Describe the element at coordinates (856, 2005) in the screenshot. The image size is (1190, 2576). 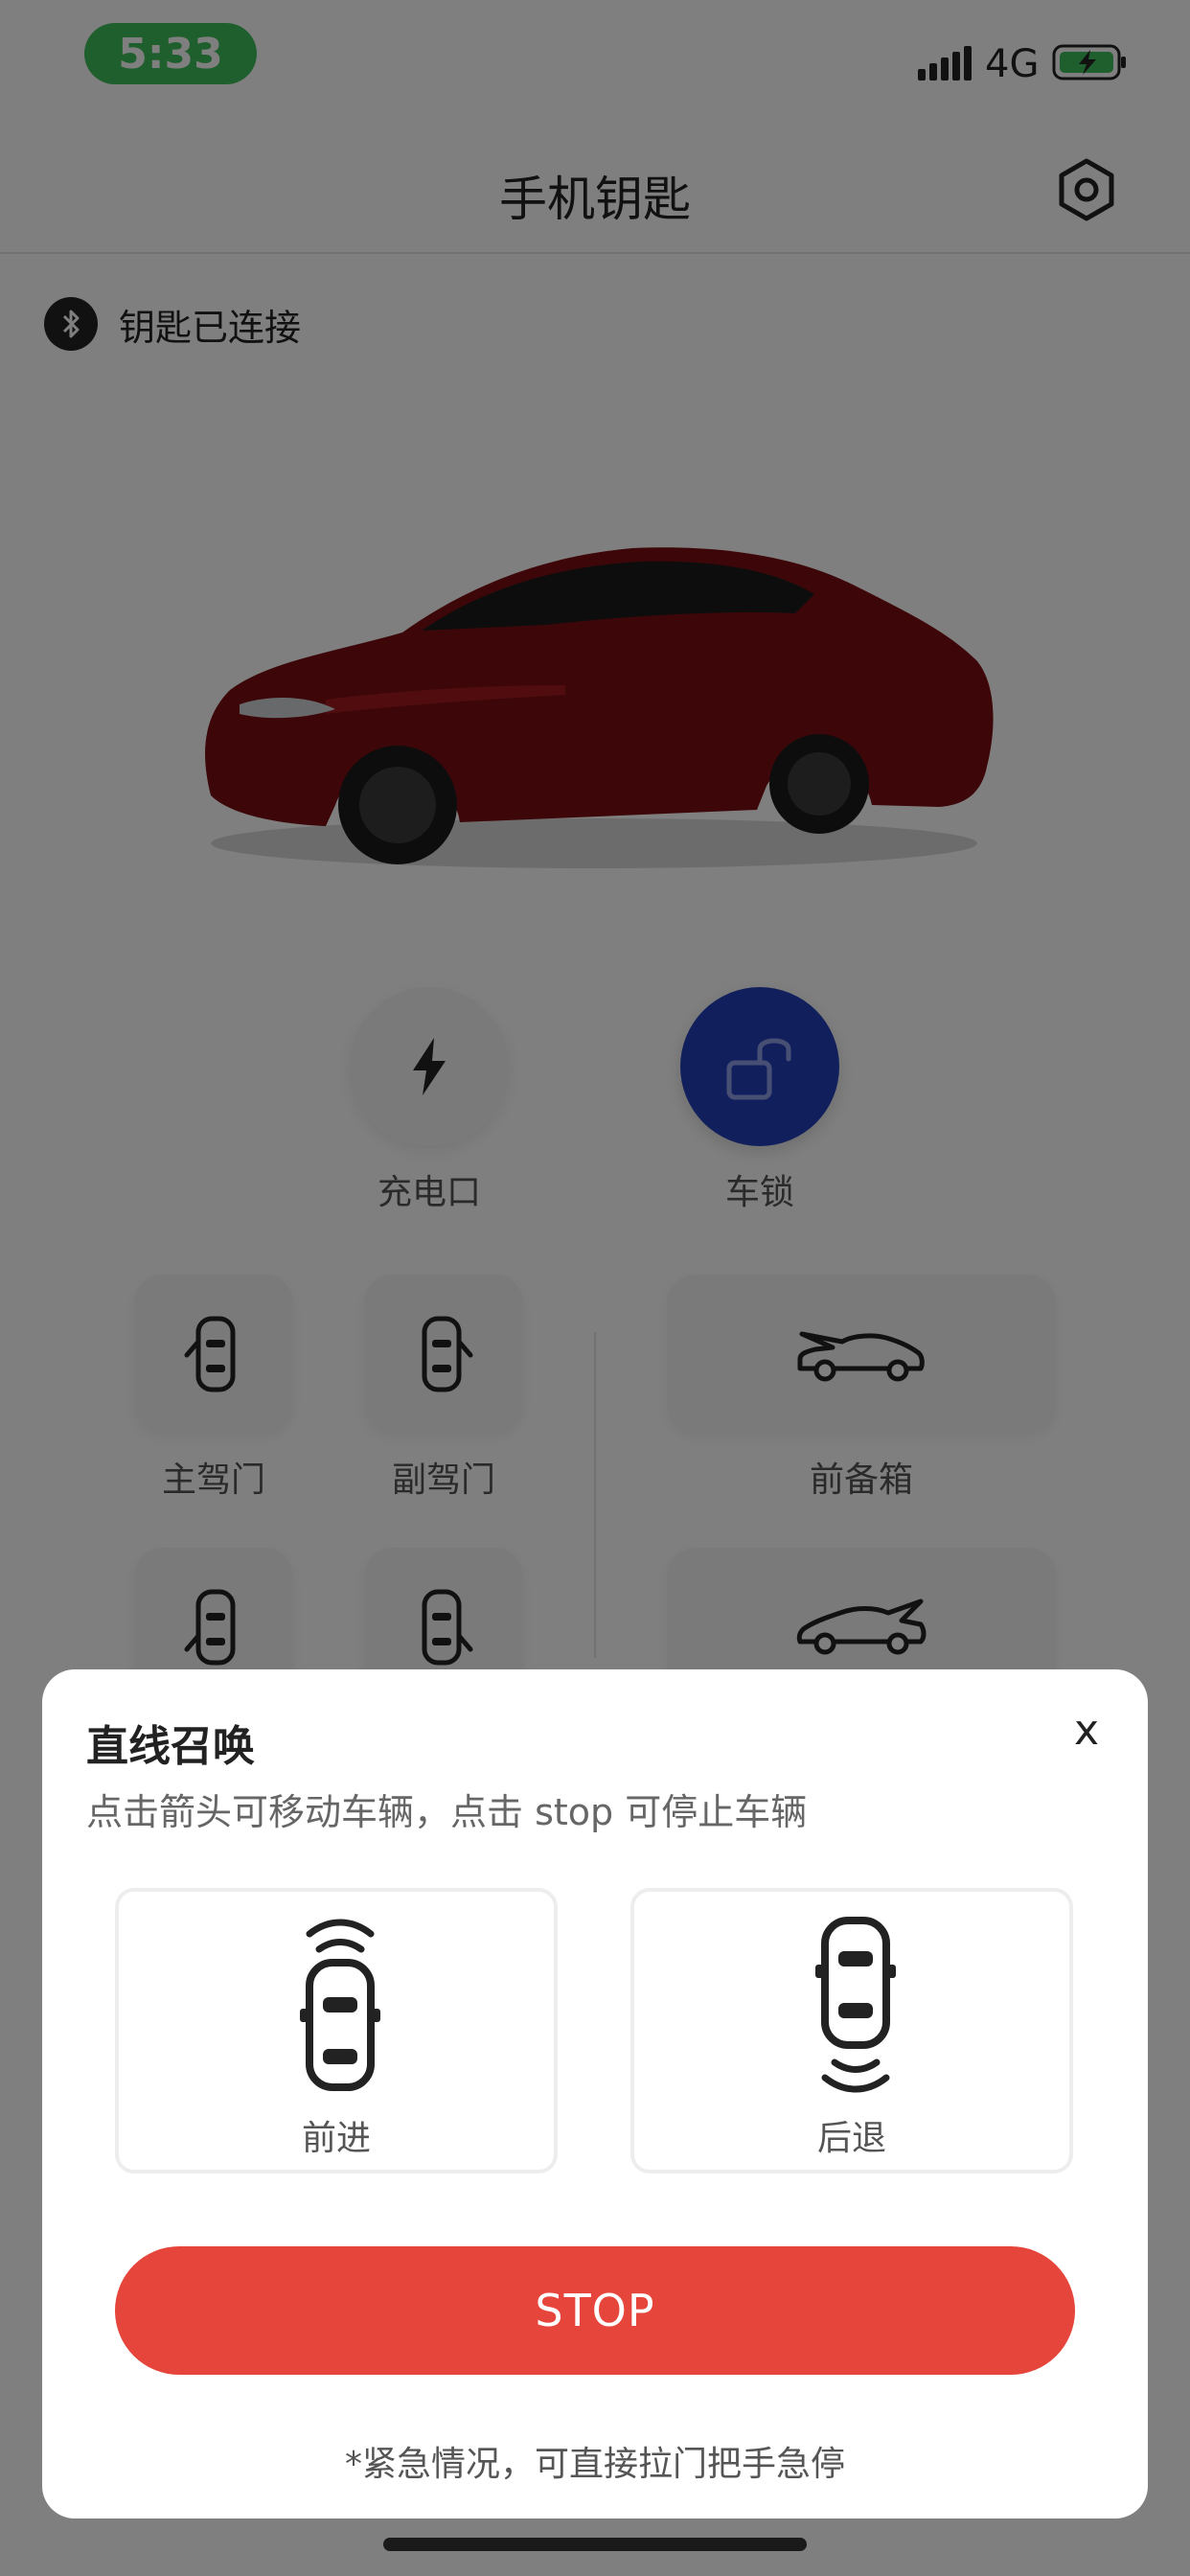
I see `car-backward-icon` at that location.